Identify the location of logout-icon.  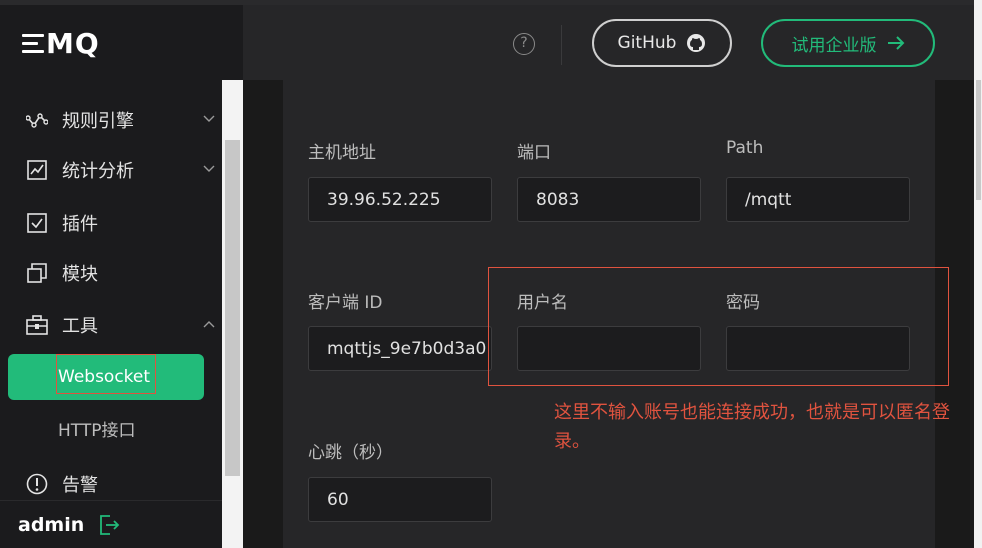
(109, 525).